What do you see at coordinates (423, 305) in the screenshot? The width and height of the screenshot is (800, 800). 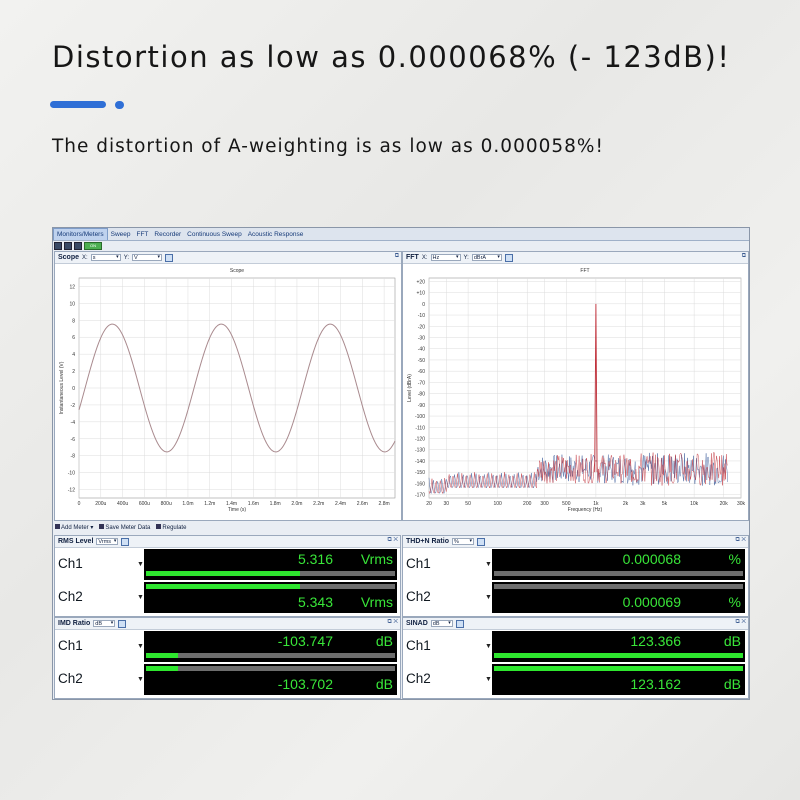 I see `fft-y-tick: 0` at bounding box center [423, 305].